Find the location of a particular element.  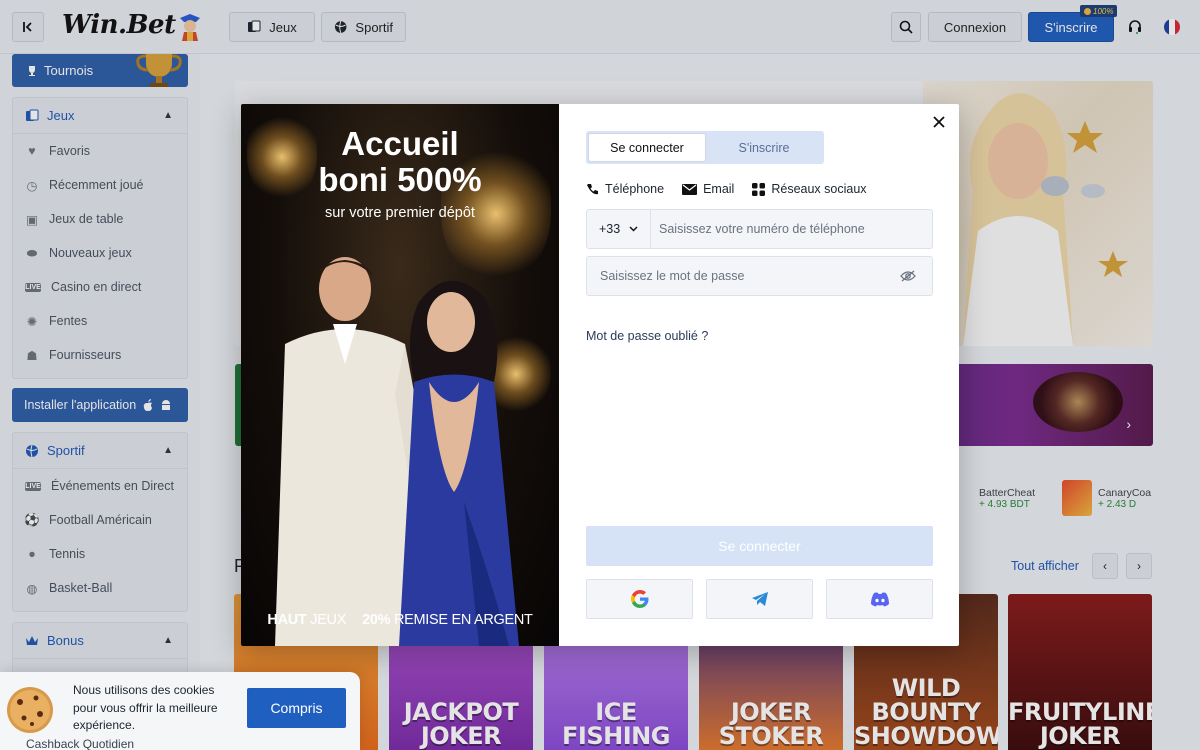

google-icon is located at coordinates (639, 599).